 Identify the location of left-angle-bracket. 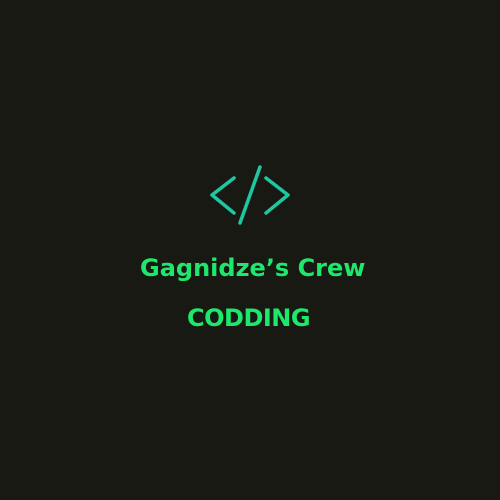
(223, 195).